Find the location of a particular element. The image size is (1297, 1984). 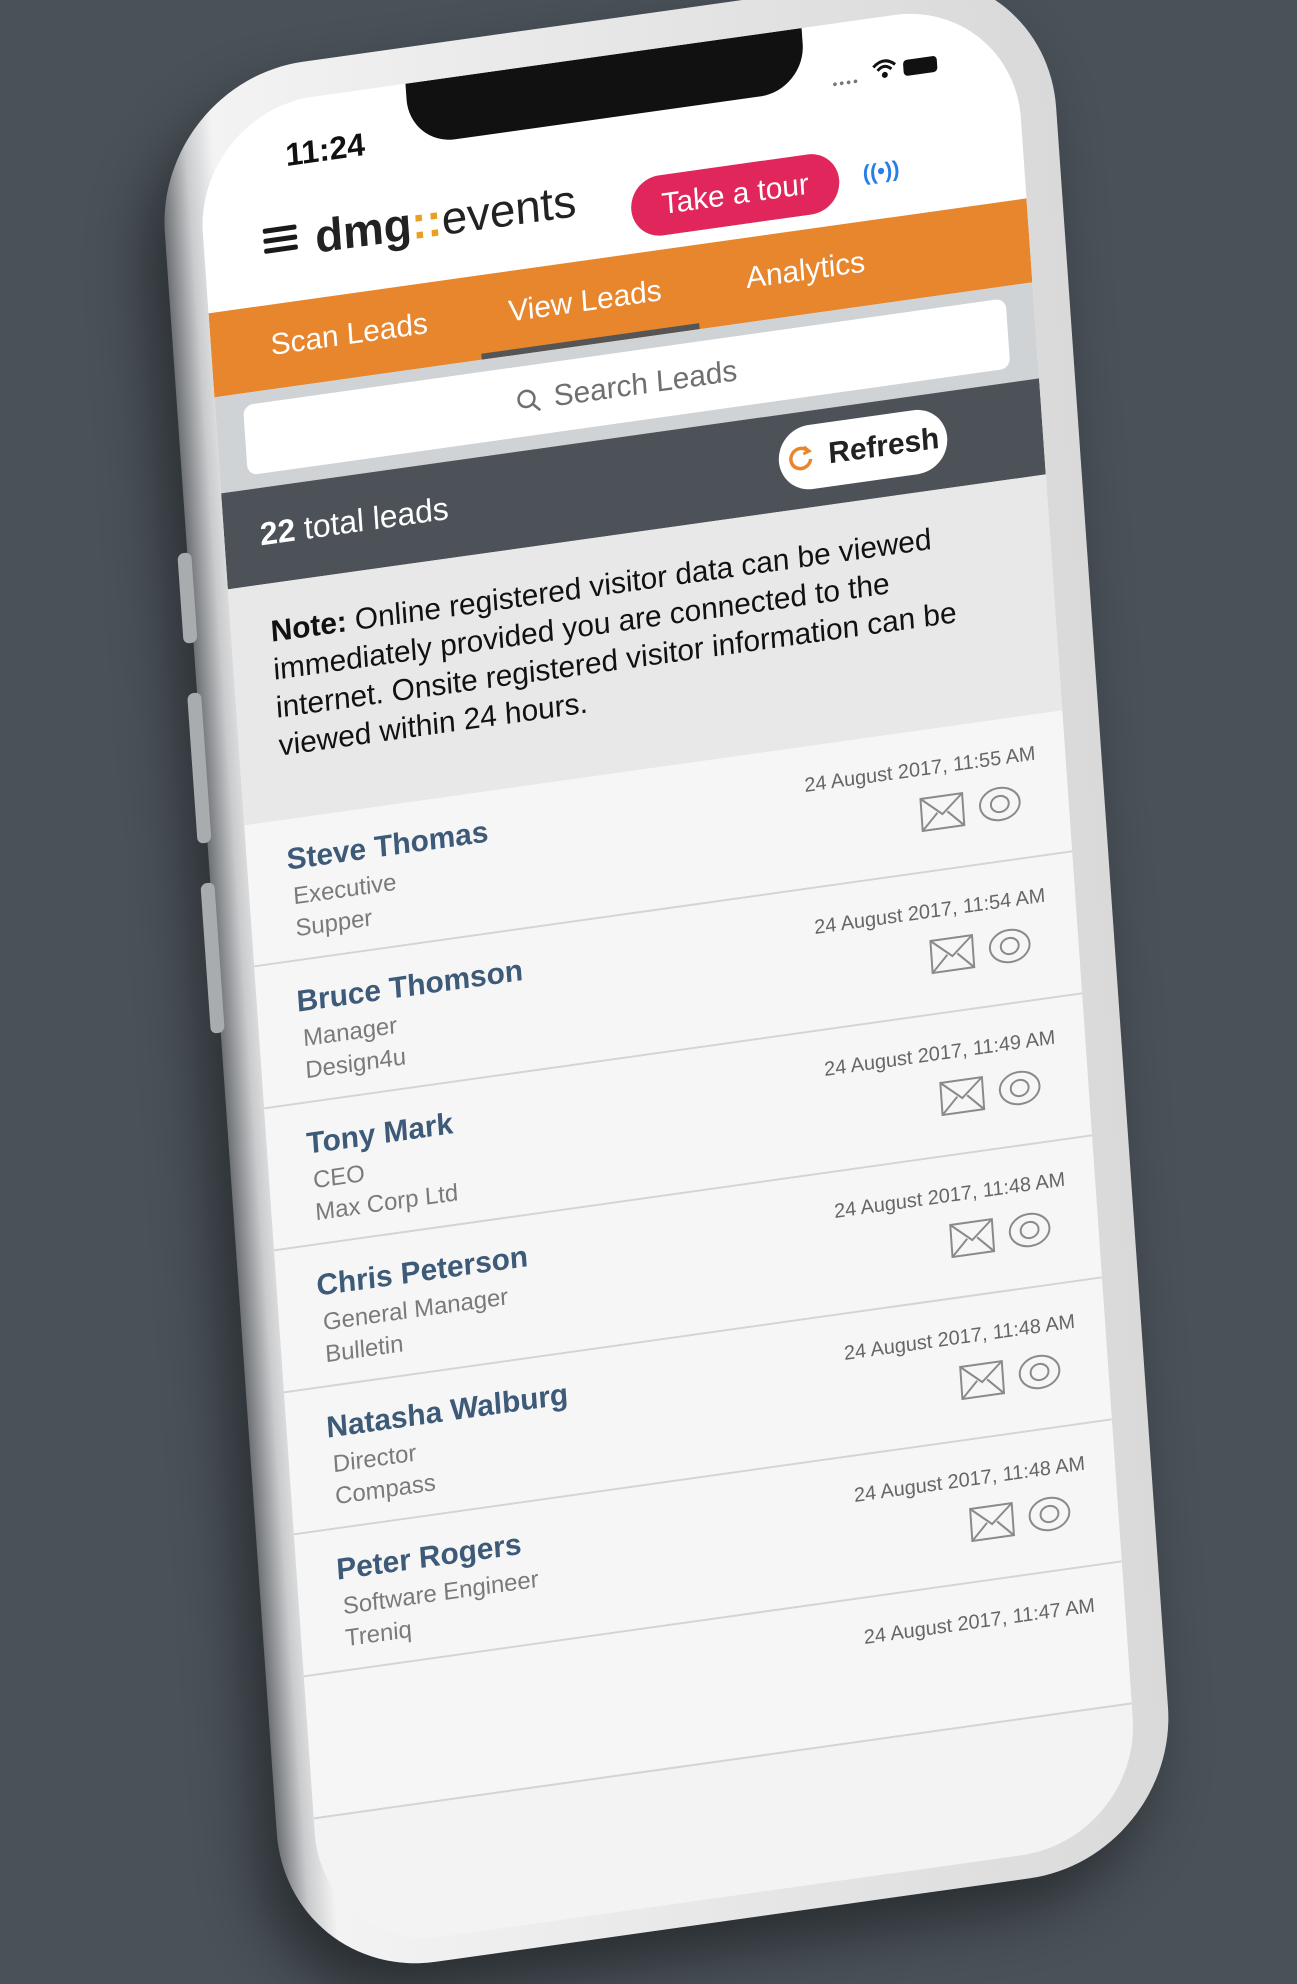

take-a-tour-button: Take a tour is located at coordinates (735, 195).